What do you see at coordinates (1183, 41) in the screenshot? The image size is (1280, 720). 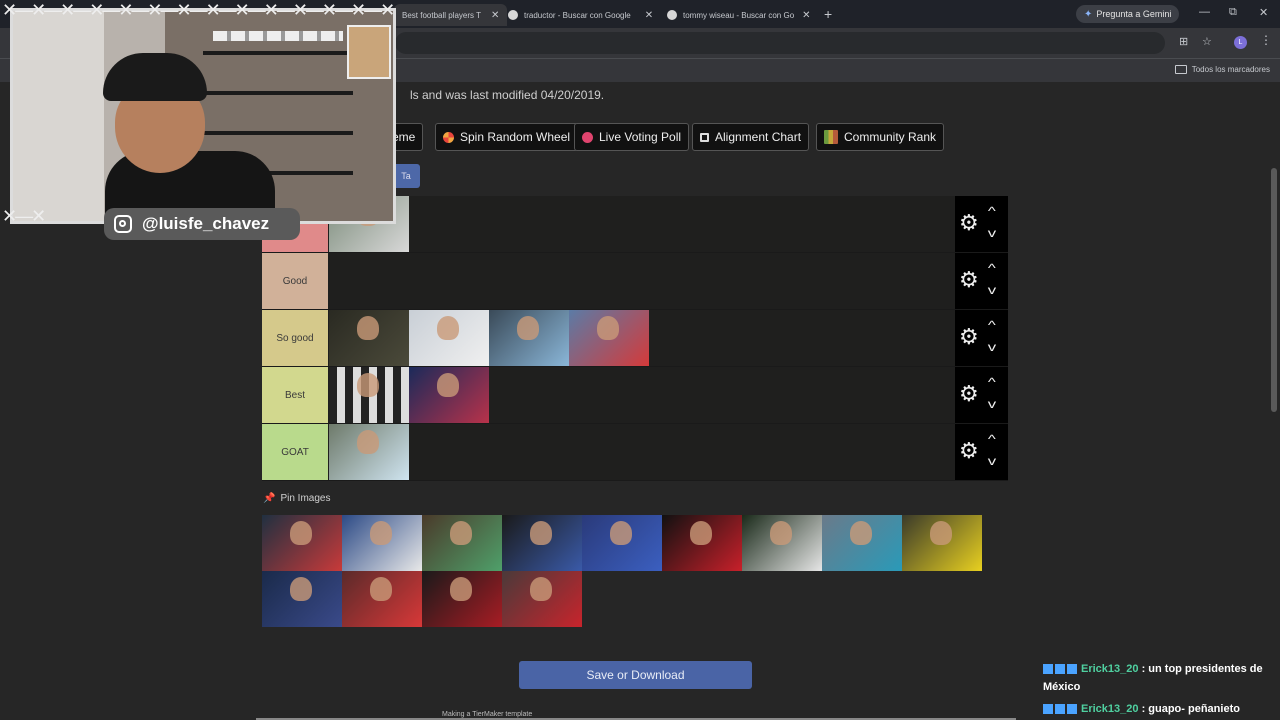 I see `translate-icon: ⊞` at bounding box center [1183, 41].